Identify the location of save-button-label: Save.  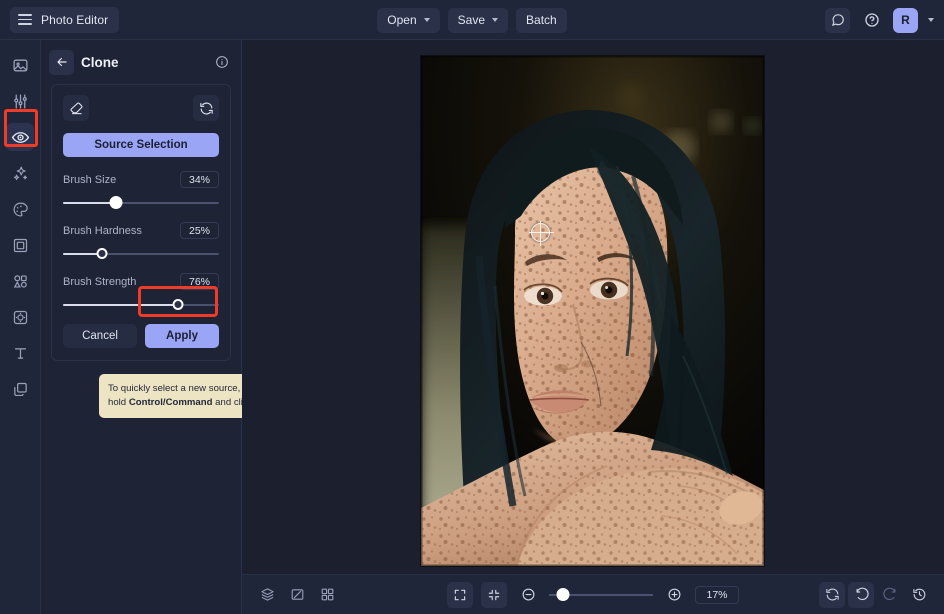
(471, 20).